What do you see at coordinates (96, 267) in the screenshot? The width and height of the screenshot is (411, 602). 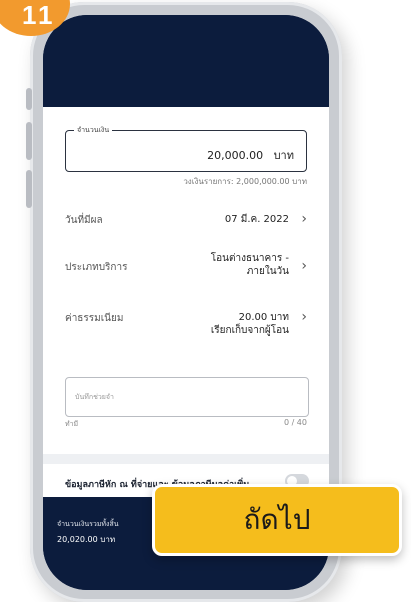 I see `service-type-label: ประเภทบริการ` at bounding box center [96, 267].